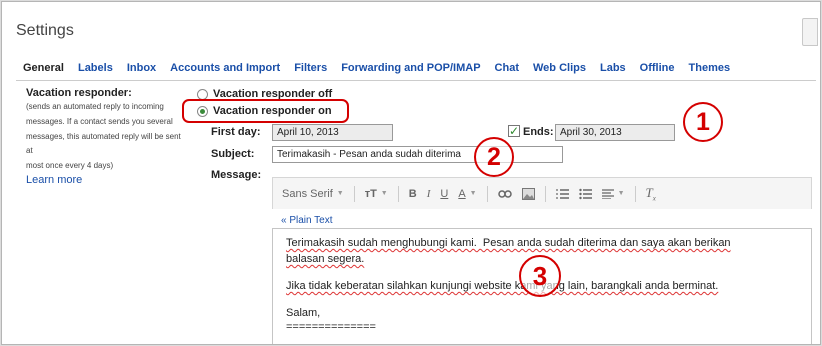 The image size is (822, 346). I want to click on message-label: Message:, so click(236, 175).